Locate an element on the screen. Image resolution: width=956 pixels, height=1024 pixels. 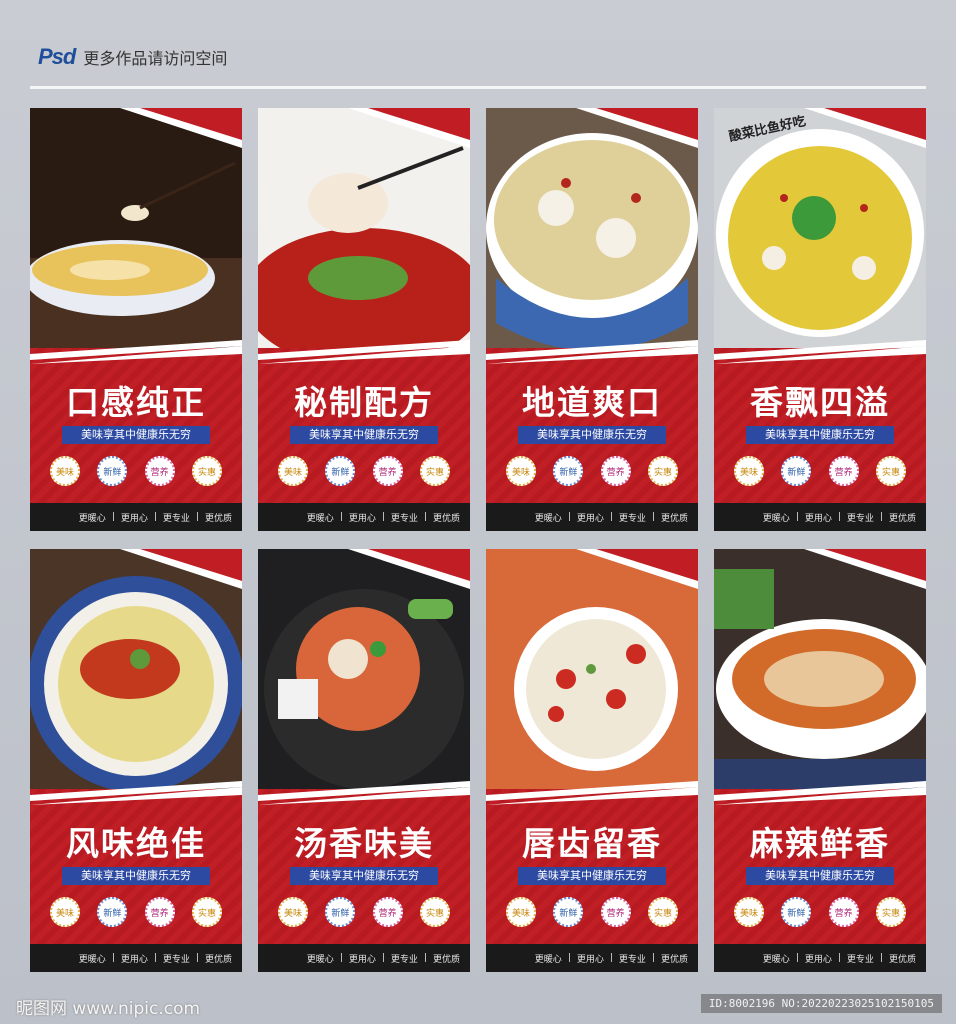
poster-title: 地道爽口 is located at coordinates (592, 402).